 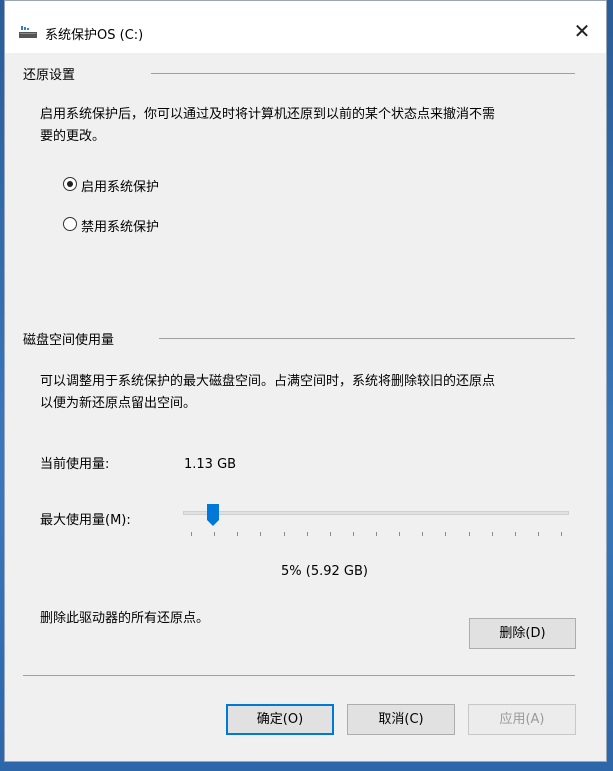 I want to click on drive-icon, so click(x=28, y=32).